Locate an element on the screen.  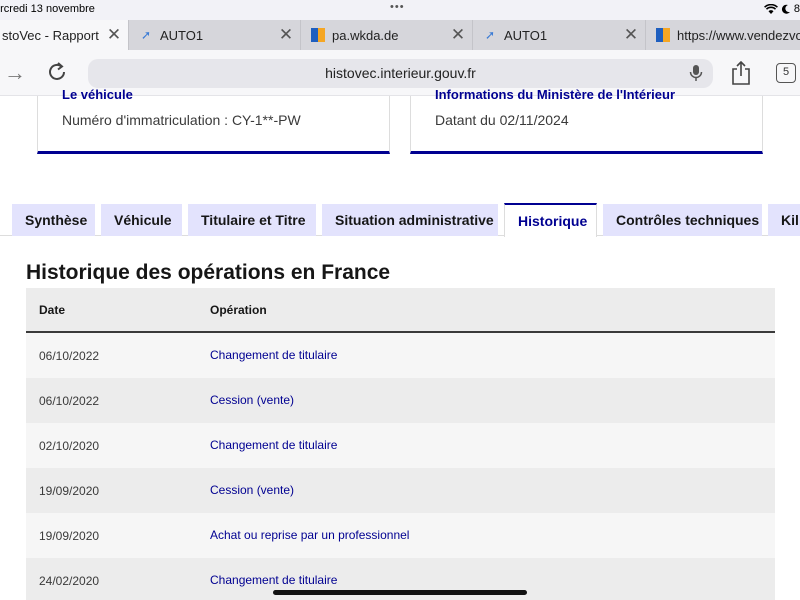
multitask-dots-icon: ••• is located at coordinates (397, 7).